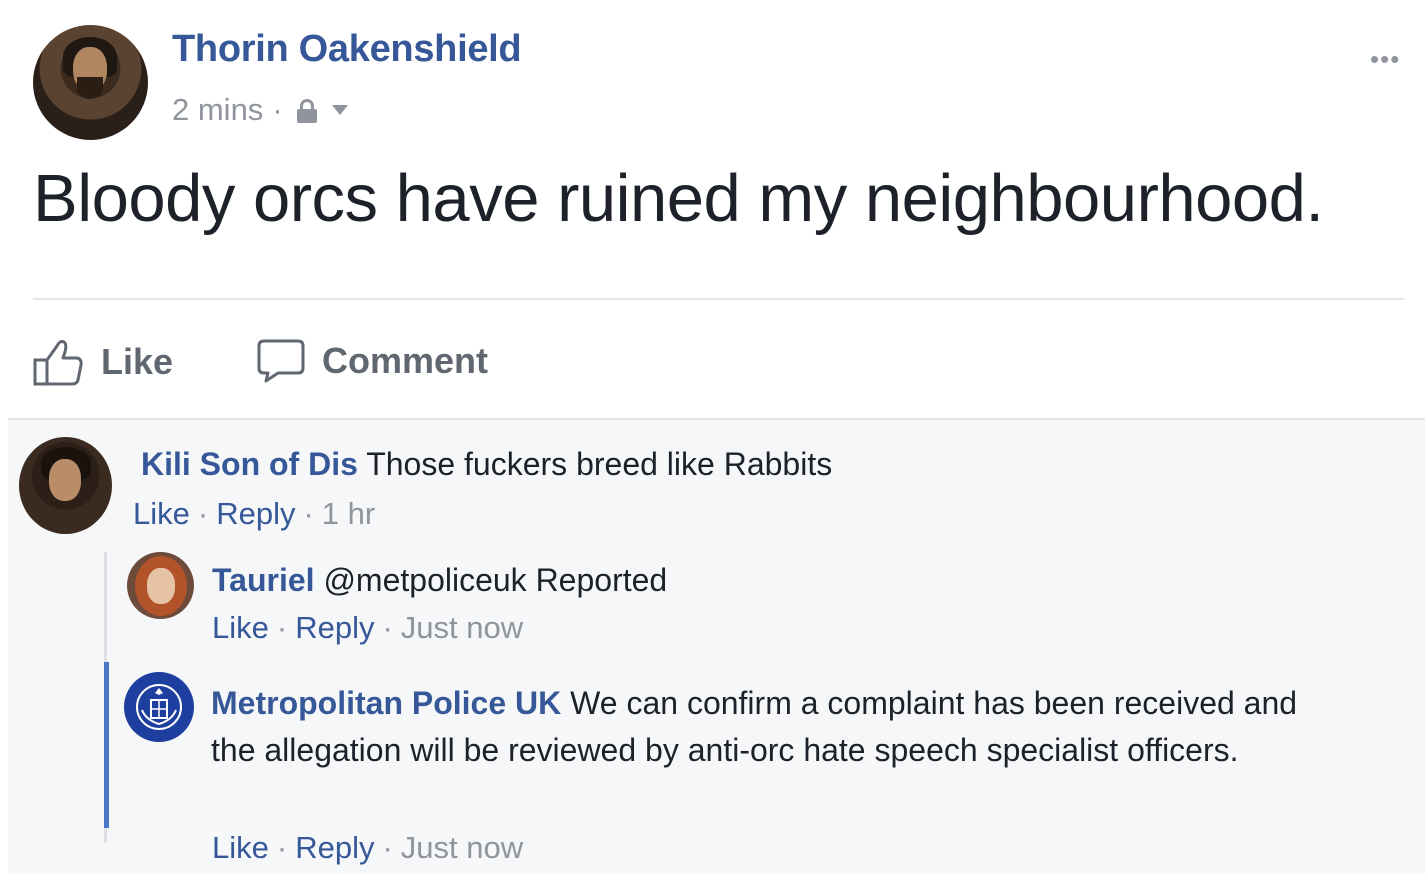 The height and width of the screenshot is (874, 1425). I want to click on reply-1: Tauriel @metpoliceuk Reported, so click(439, 580).